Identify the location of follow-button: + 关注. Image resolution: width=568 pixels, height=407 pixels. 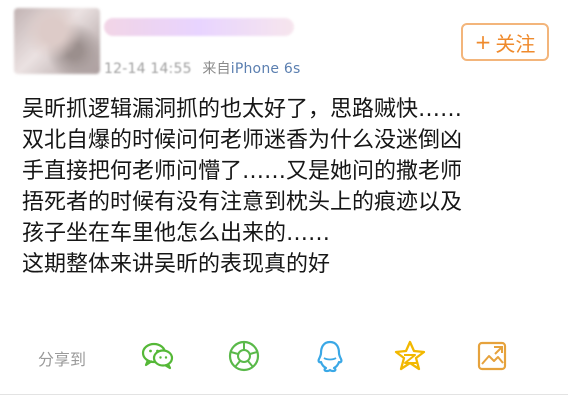
(505, 42).